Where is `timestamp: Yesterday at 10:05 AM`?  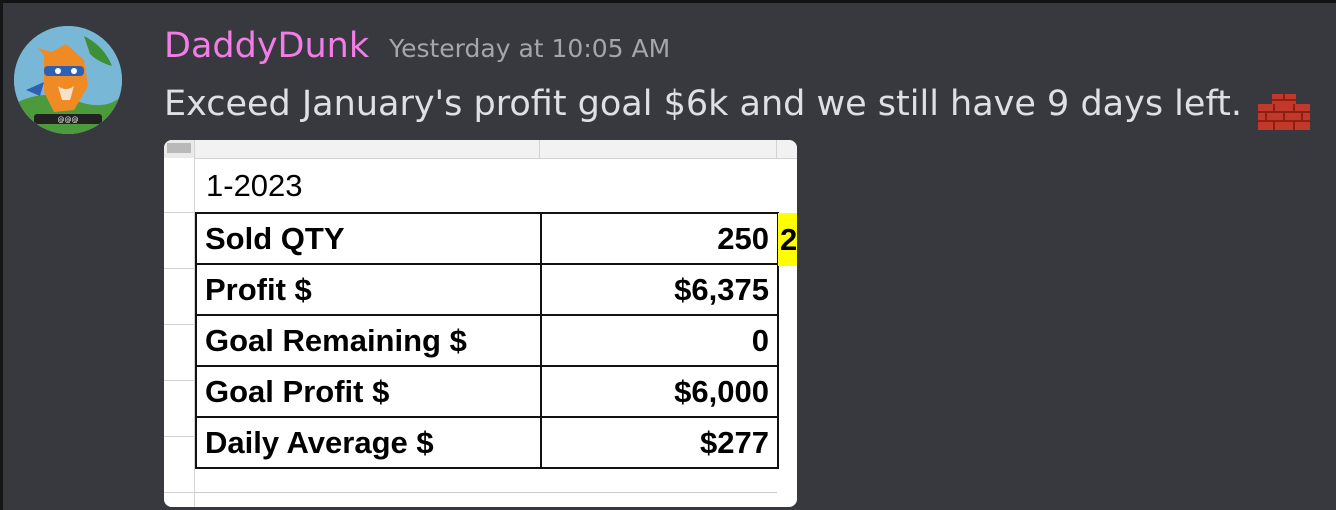
timestamp: Yesterday at 10:05 AM is located at coordinates (529, 48).